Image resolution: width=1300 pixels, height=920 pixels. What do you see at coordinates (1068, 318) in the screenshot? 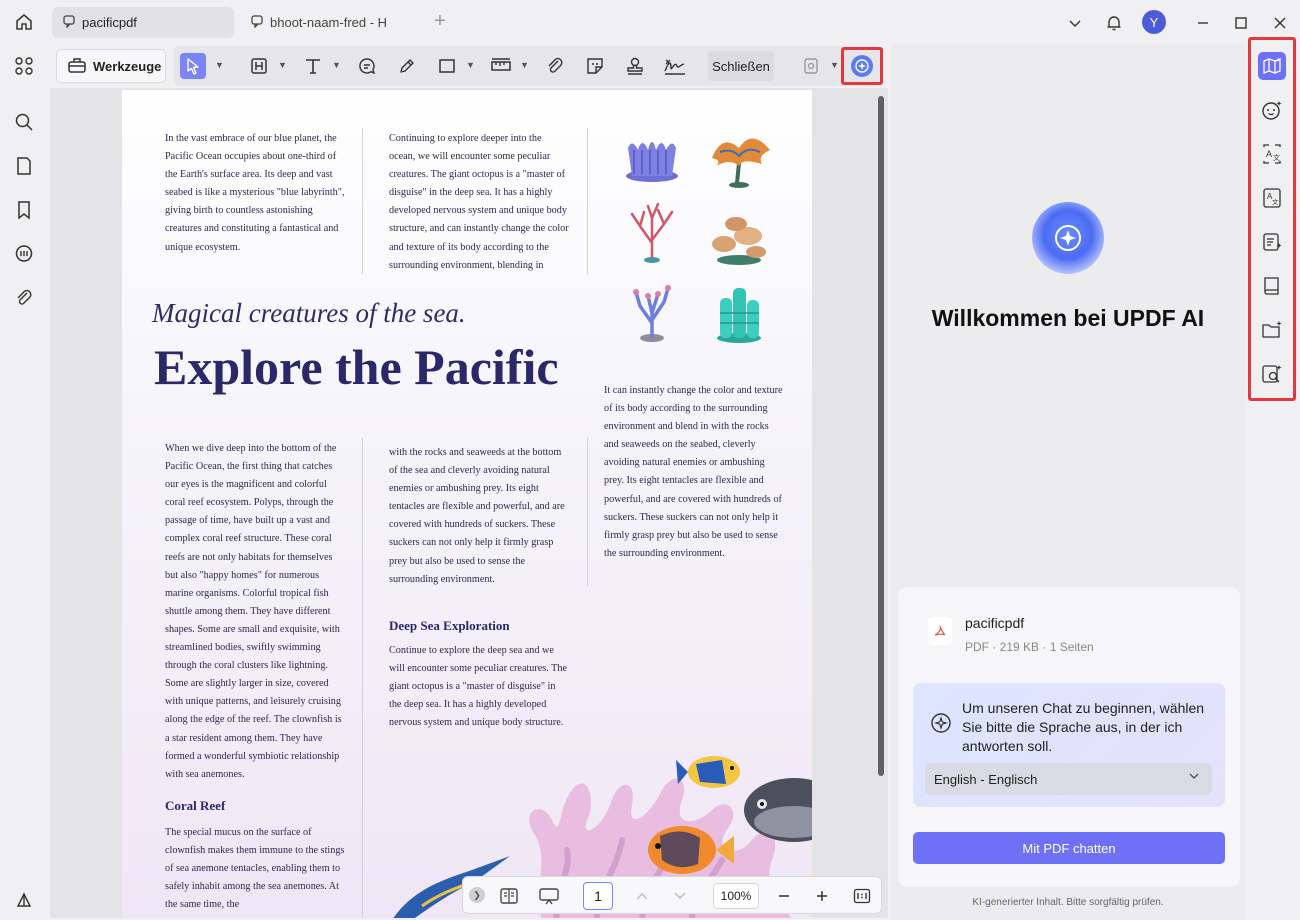
I see `ai-welcome-heading: Willkommen bei UPDF AI` at bounding box center [1068, 318].